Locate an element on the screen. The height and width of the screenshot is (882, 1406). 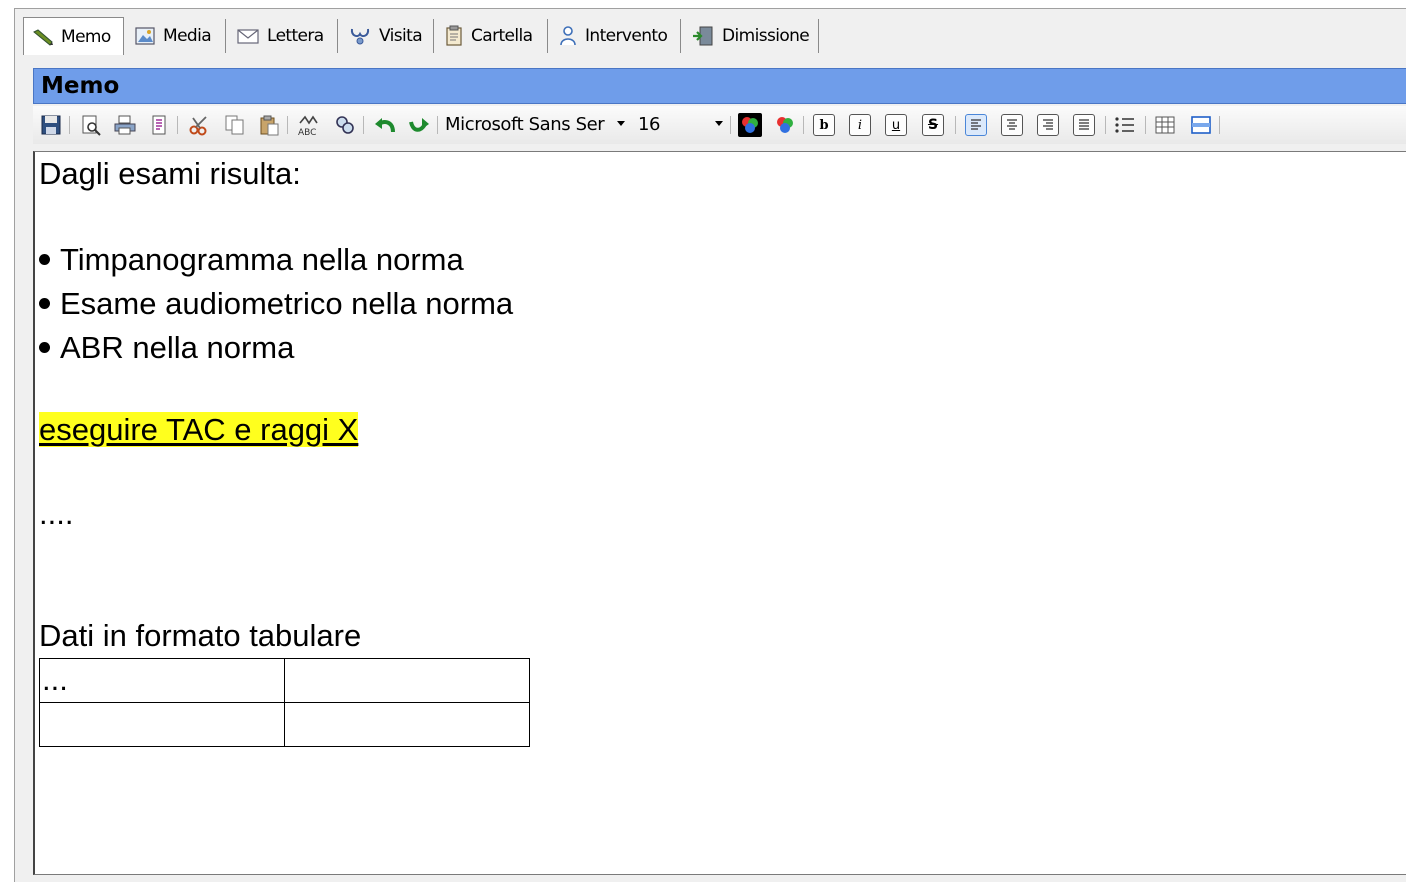
justify-icon is located at coordinates (1084, 125).